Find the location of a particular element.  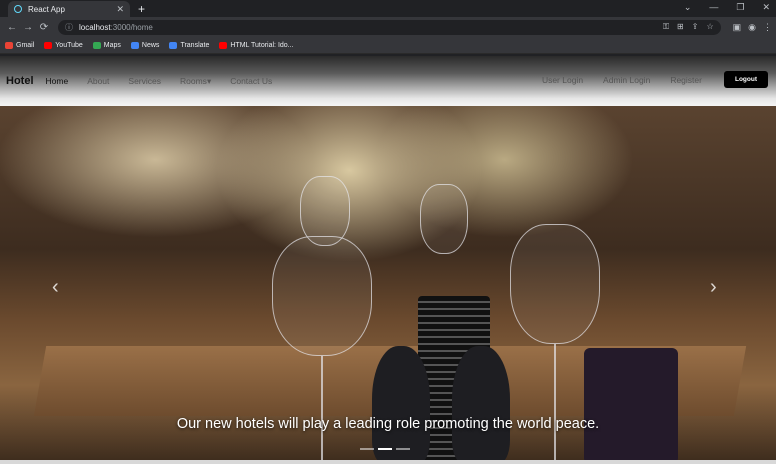

tab-title: React App is located at coordinates (46, 9).